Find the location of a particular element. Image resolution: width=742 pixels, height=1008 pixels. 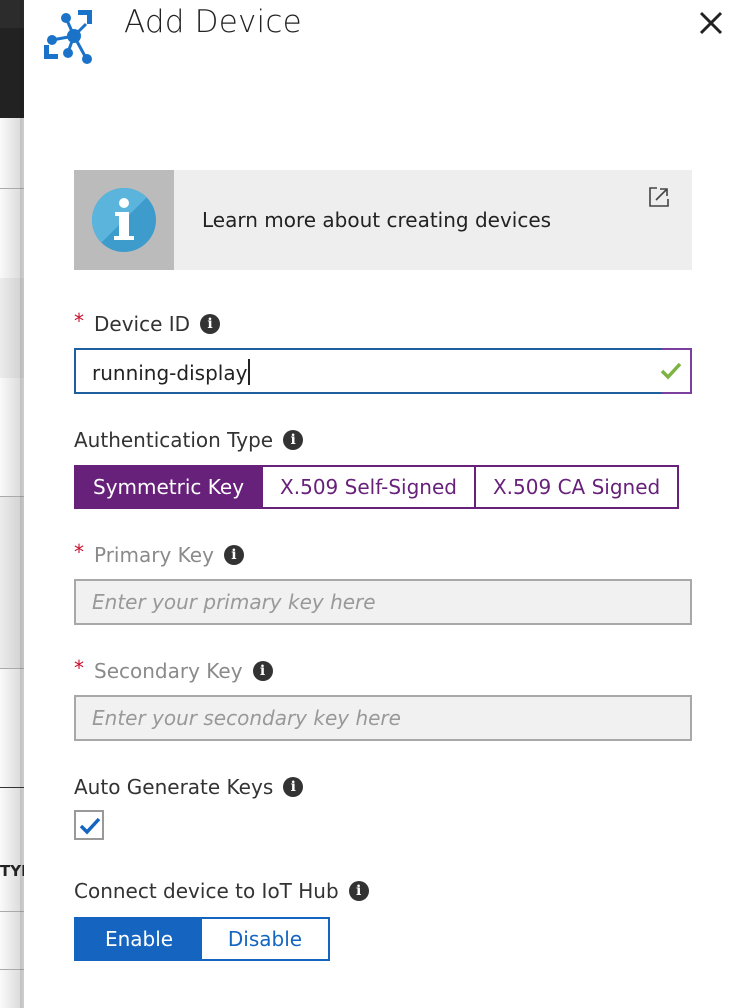

iot-device-icon is located at coordinates (68, 37).